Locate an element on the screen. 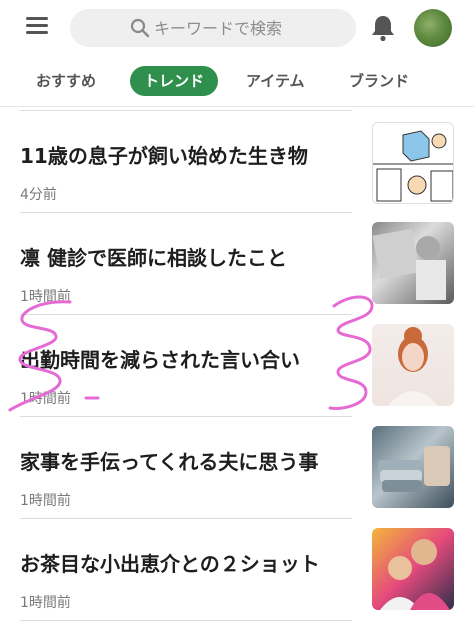  search-icon is located at coordinates (140, 28).